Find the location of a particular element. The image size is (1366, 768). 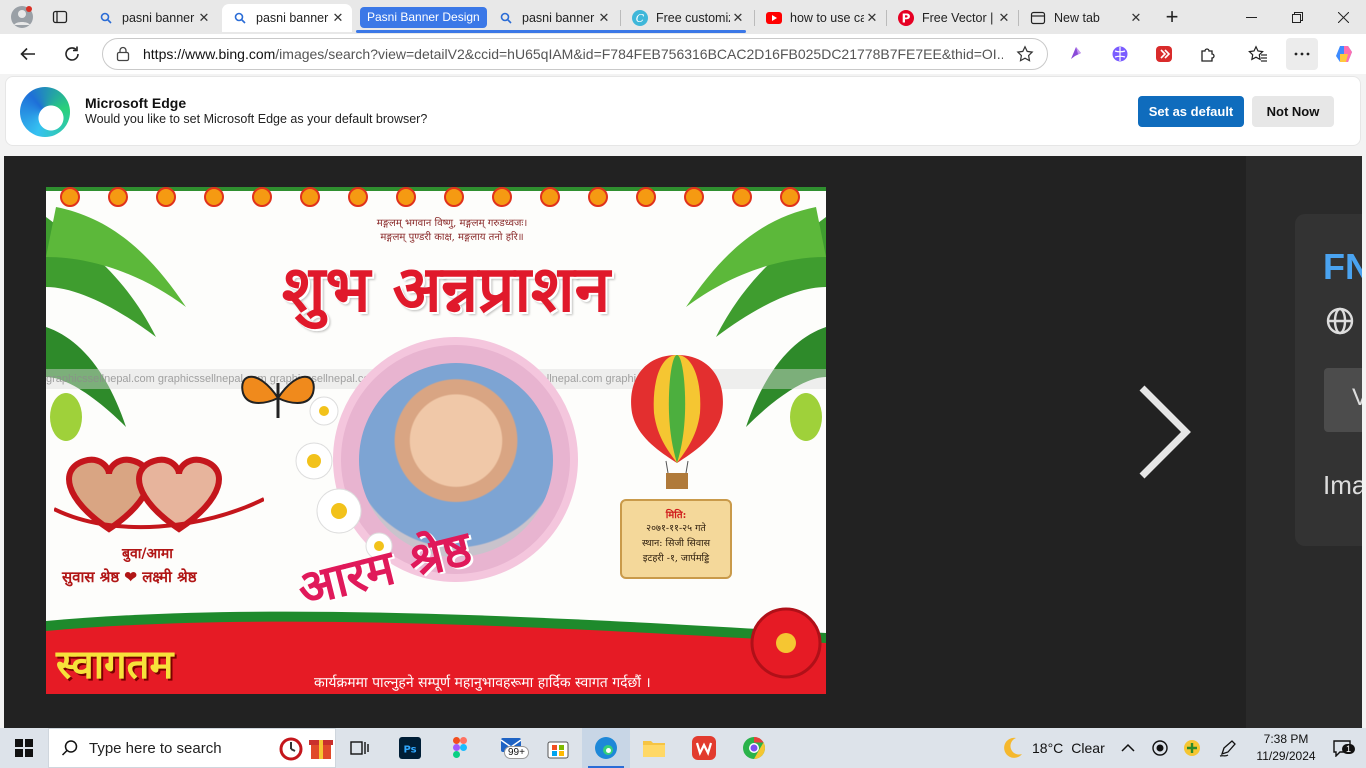

search-highlight-icon is located at coordinates (306, 749).